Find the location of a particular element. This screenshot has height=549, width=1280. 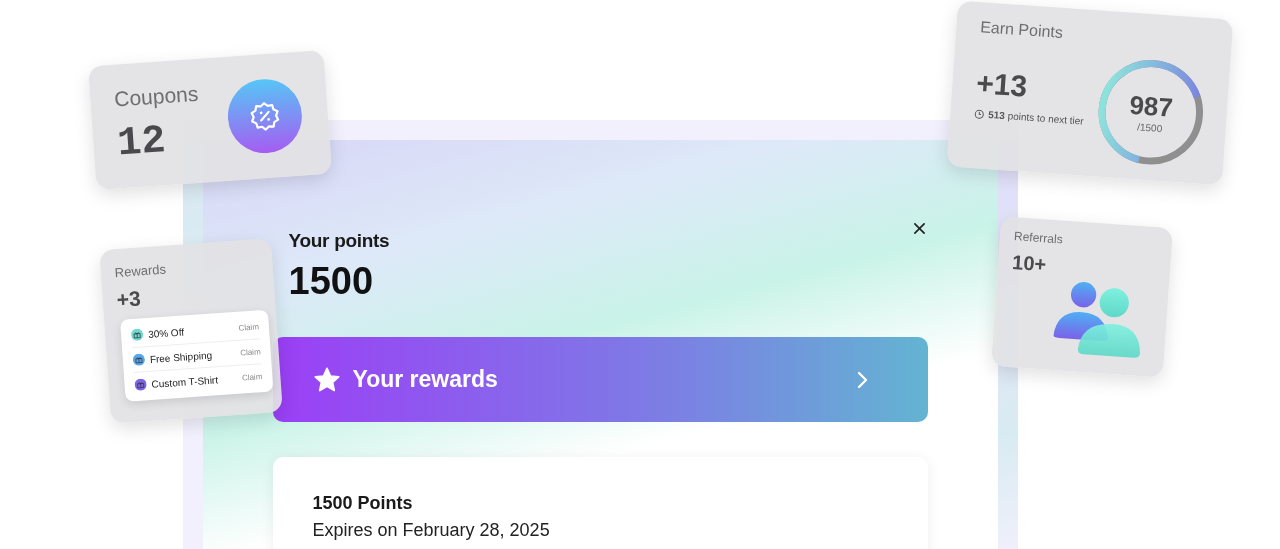

points-title: Your points is located at coordinates (339, 241).